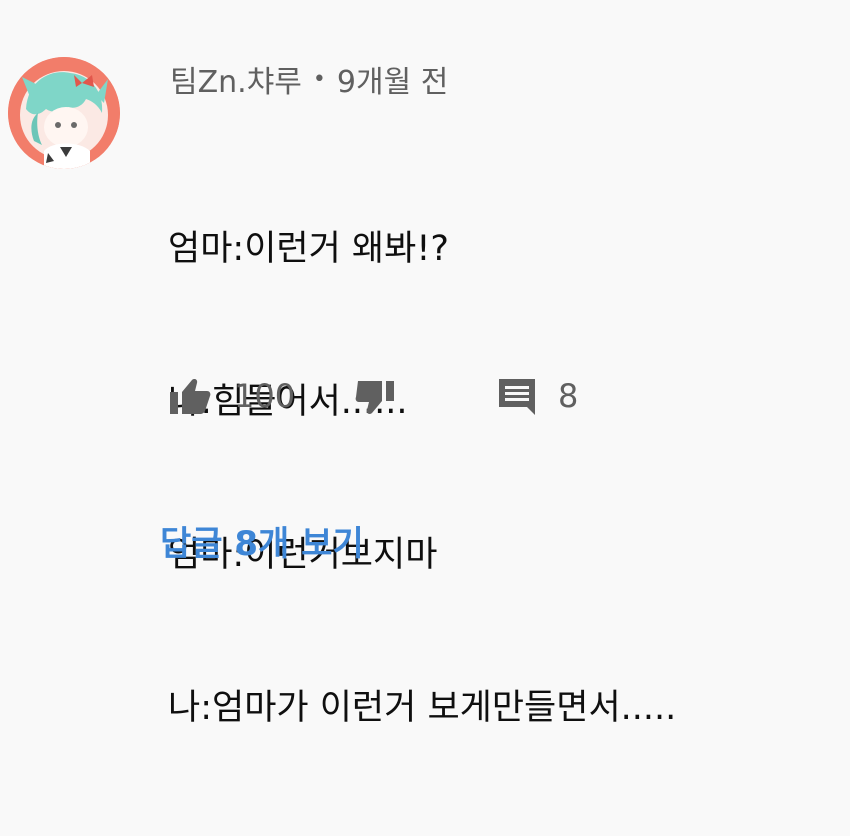 The height and width of the screenshot is (836, 850). What do you see at coordinates (308, 249) in the screenshot?
I see `comment-line: 엄마:이런거 왜봐!?` at bounding box center [308, 249].